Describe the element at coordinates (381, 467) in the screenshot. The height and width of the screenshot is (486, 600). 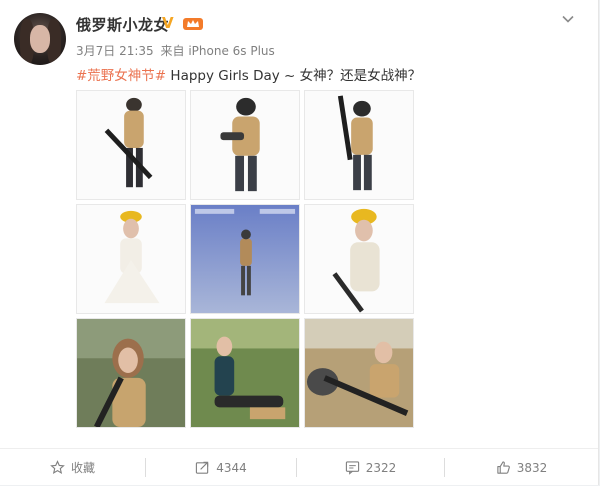
I see `comment-count: 2322` at that location.